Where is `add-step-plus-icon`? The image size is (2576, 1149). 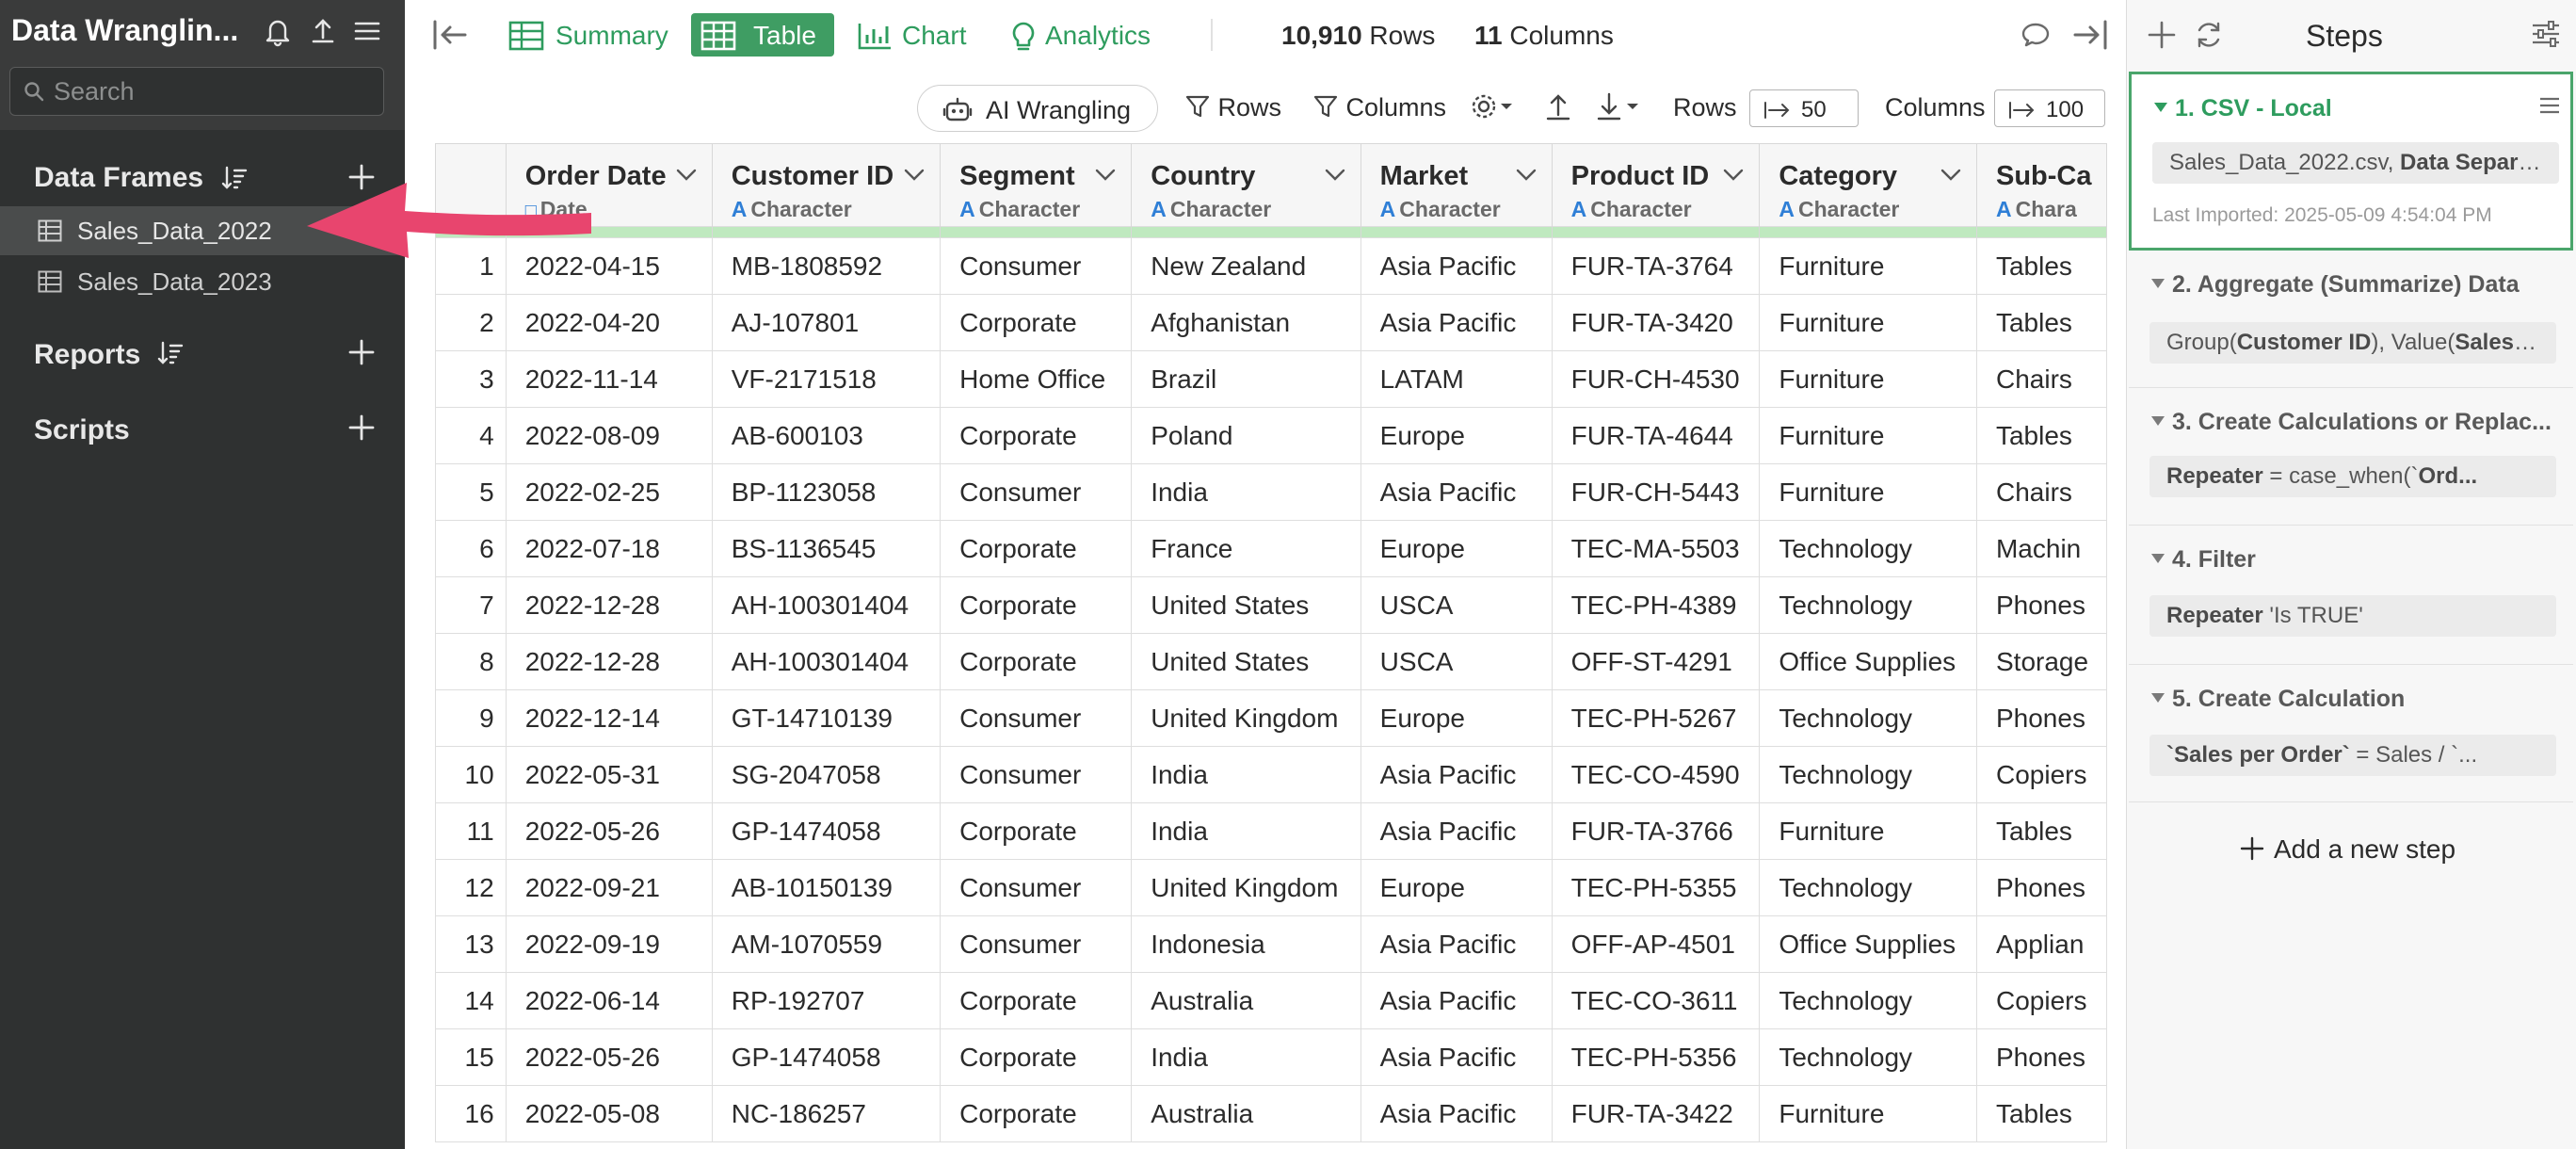
add-step-plus-icon is located at coordinates (2162, 35).